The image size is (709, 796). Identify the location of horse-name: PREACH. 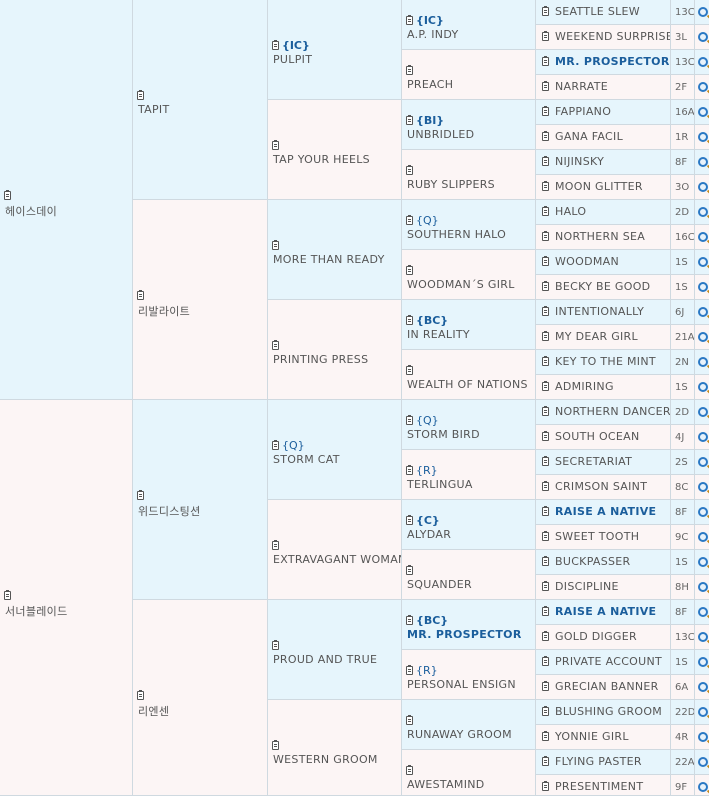
(430, 84).